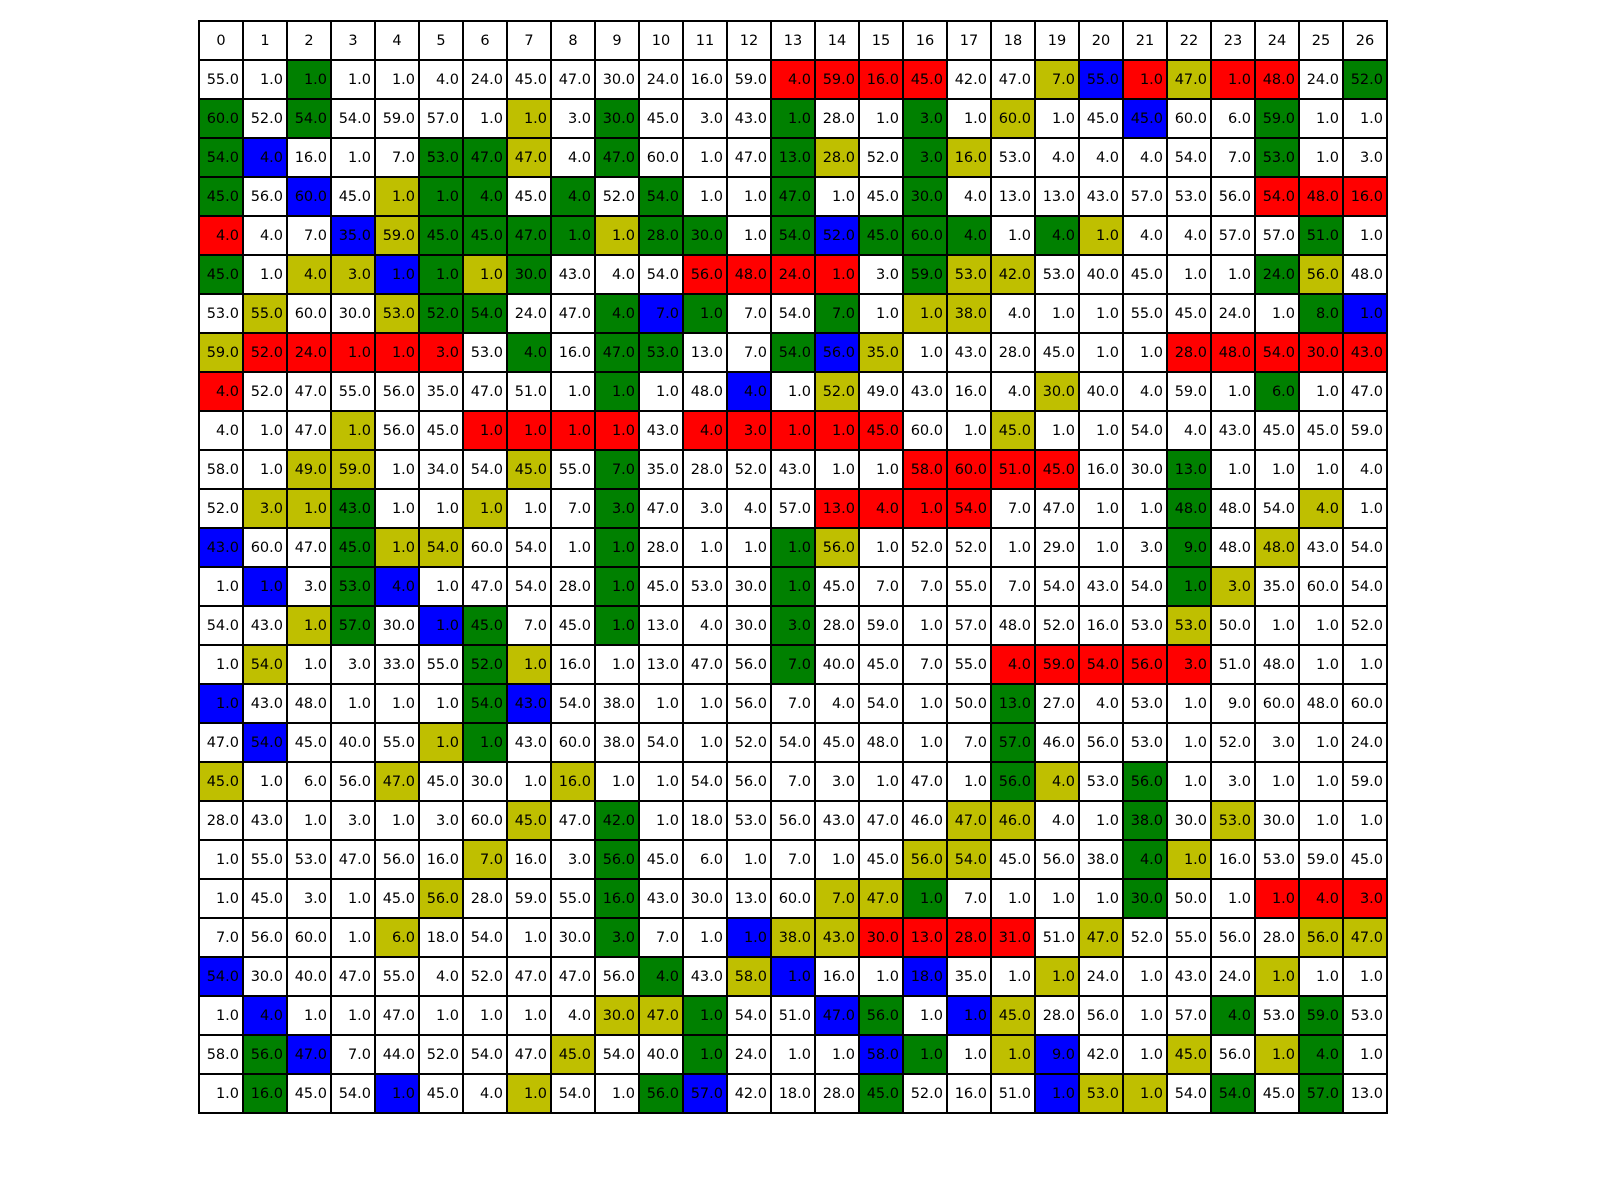 The height and width of the screenshot is (1200, 1600). I want to click on grid-cell: 34.0, so click(441, 469).